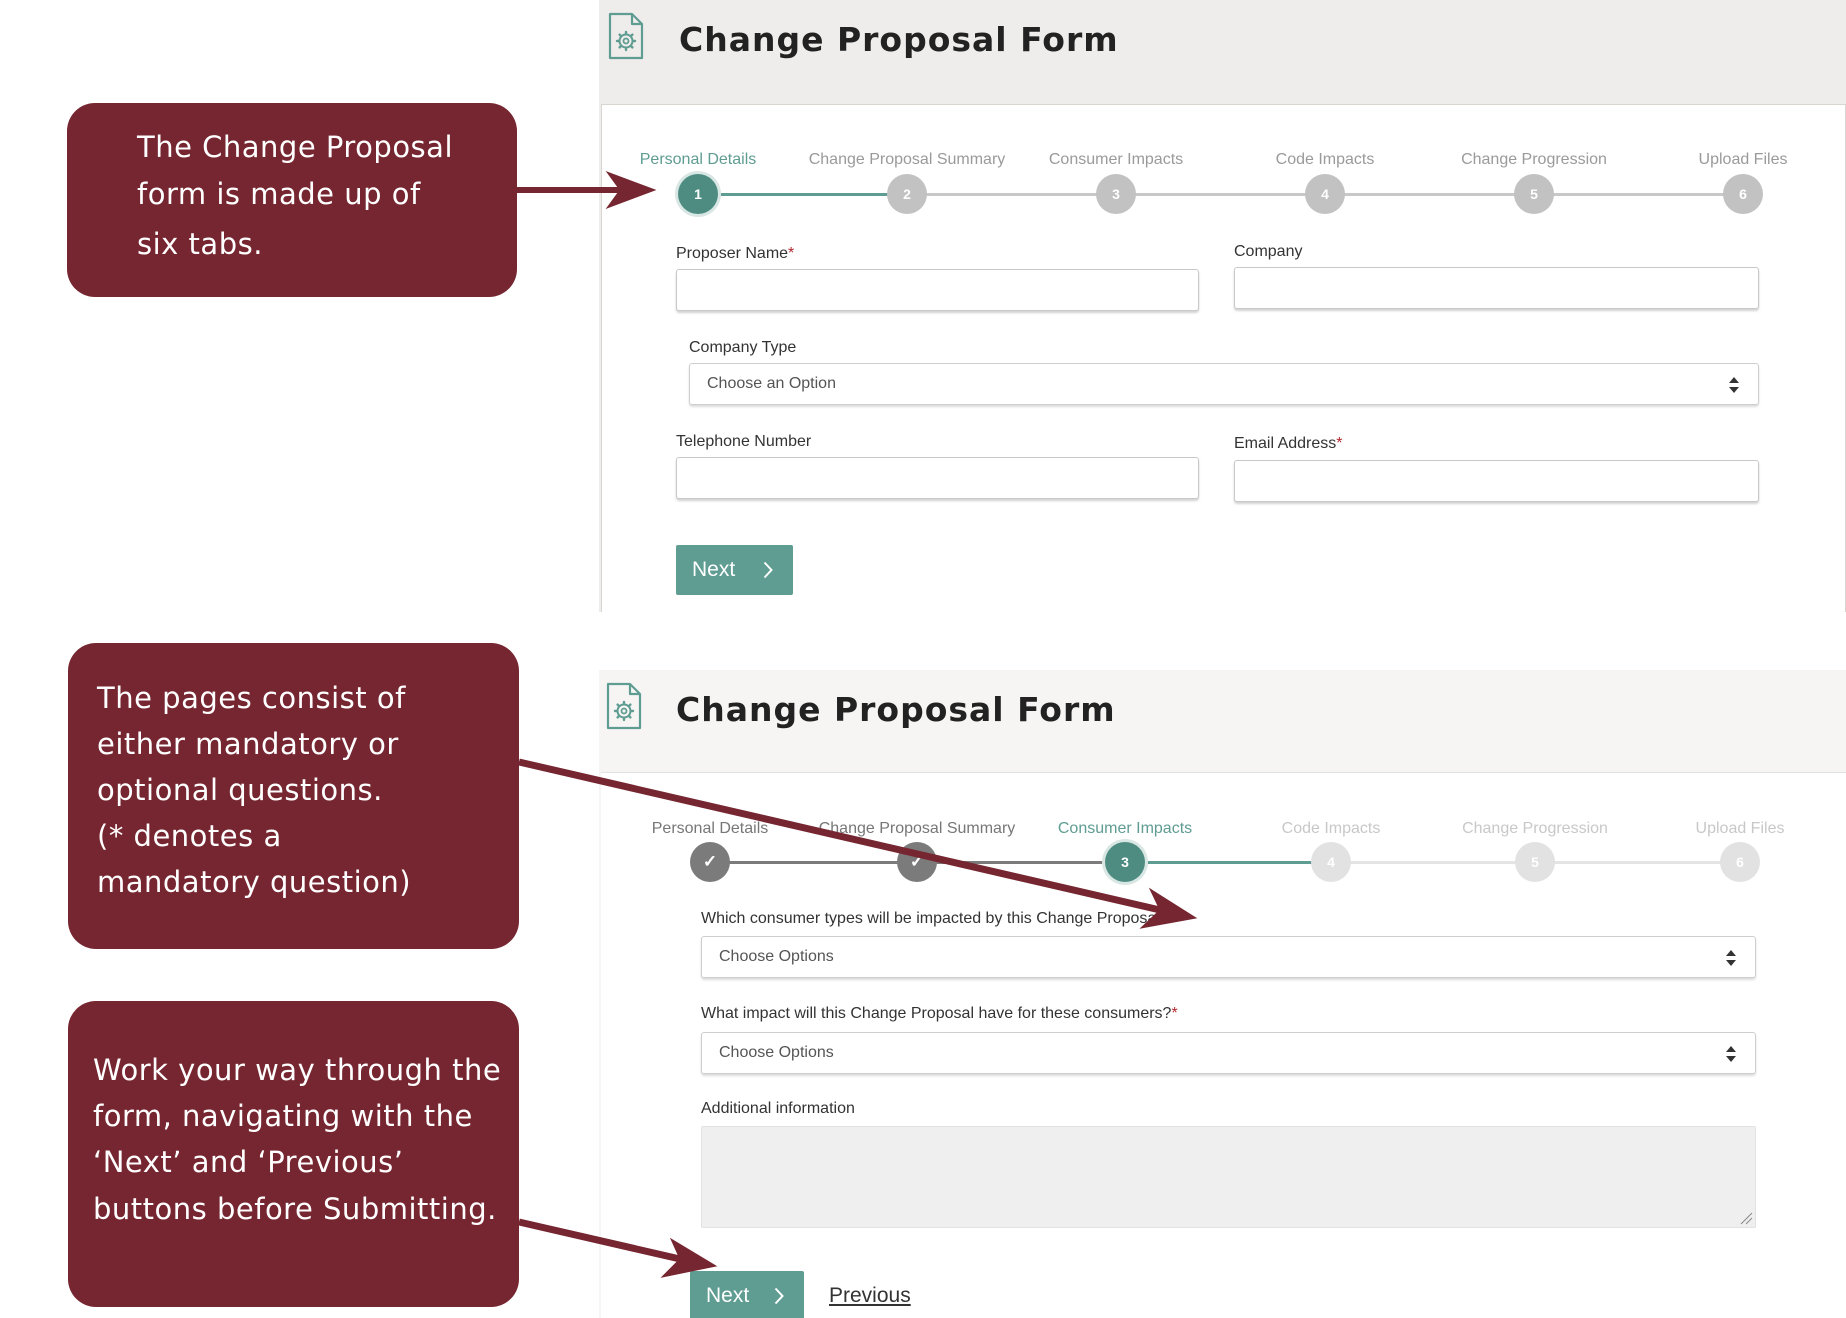  Describe the element at coordinates (279, 194) in the screenshot. I see `callout-text-line: form is made up of` at that location.